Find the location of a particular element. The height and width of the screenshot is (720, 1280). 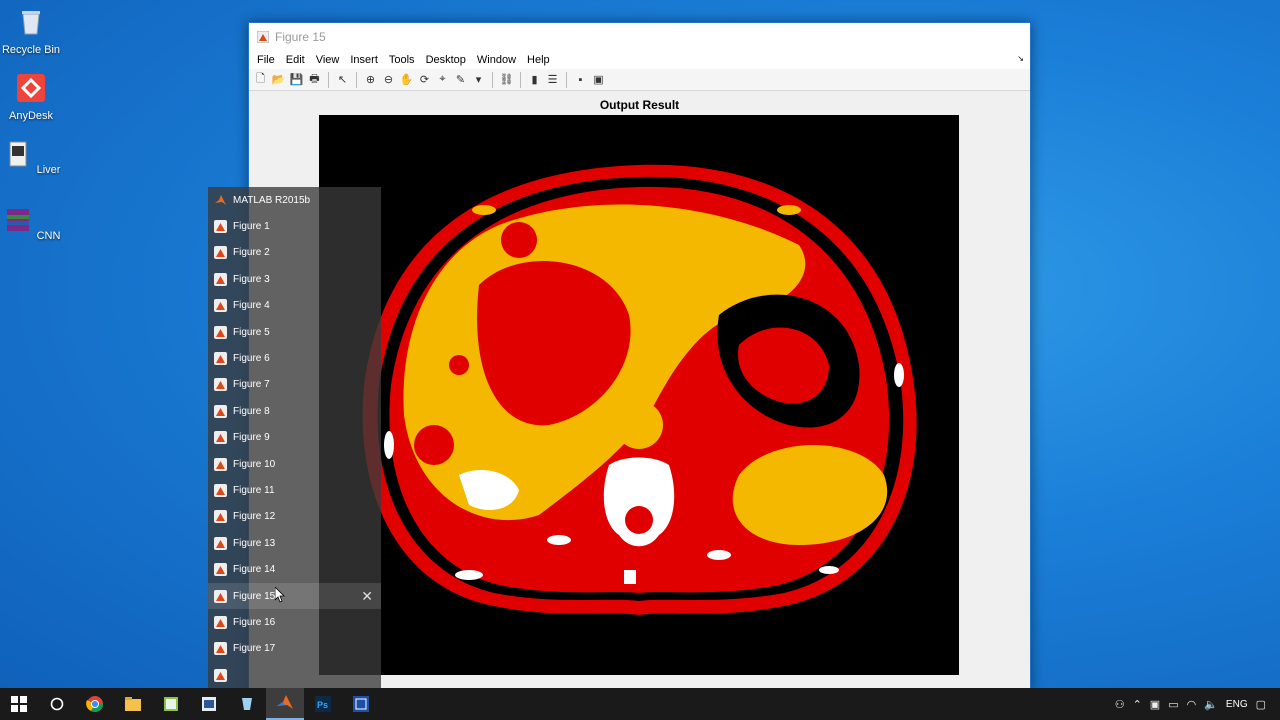

input-language: ENG is located at coordinates (1237, 704).